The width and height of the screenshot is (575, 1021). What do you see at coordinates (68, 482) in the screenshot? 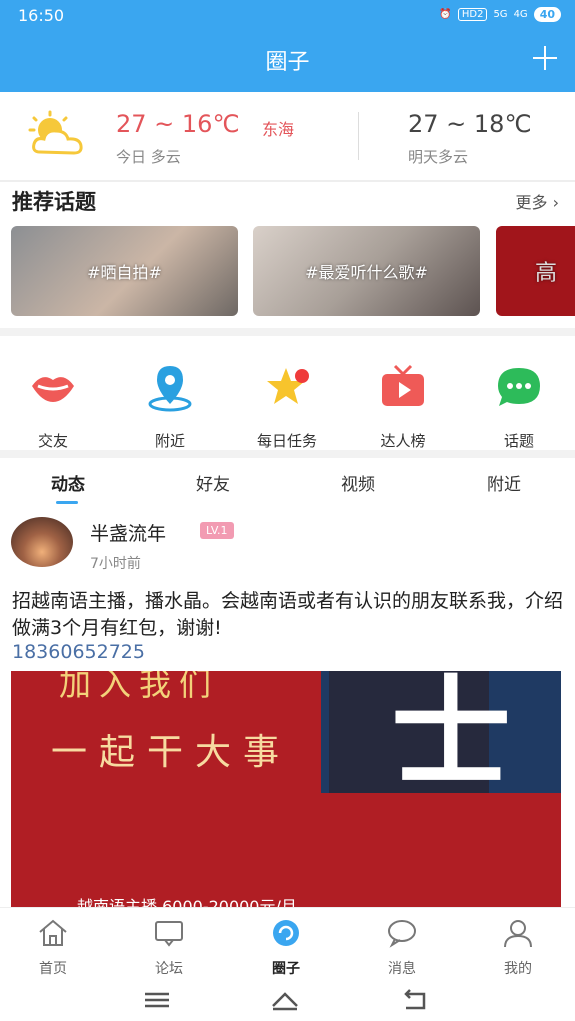
I see `tab-dynamics: 动态` at bounding box center [68, 482].